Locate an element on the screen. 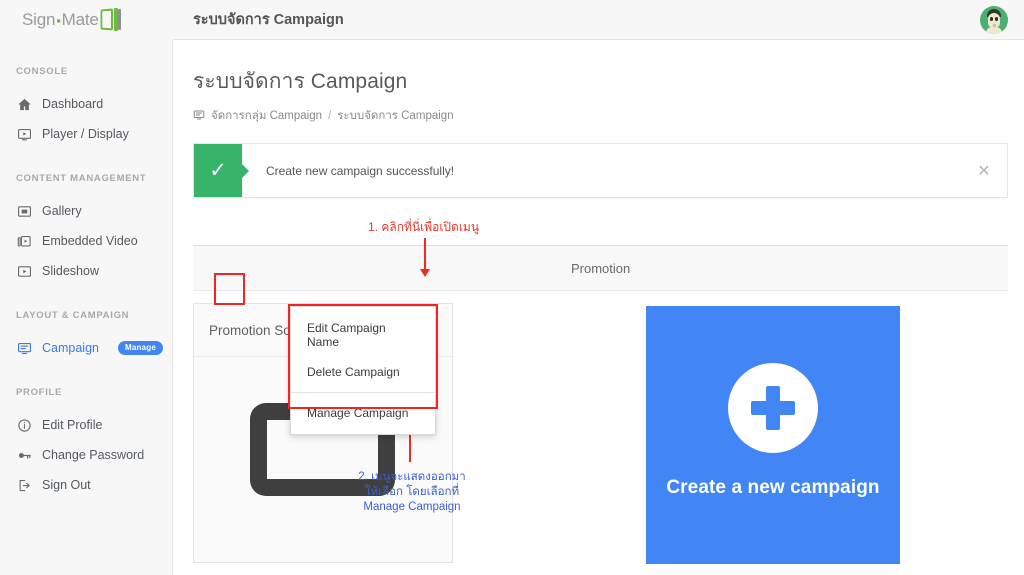 Image resolution: width=1024 pixels, height=575 pixels. sidebar-item-label: Embedded Video is located at coordinates (90, 241).